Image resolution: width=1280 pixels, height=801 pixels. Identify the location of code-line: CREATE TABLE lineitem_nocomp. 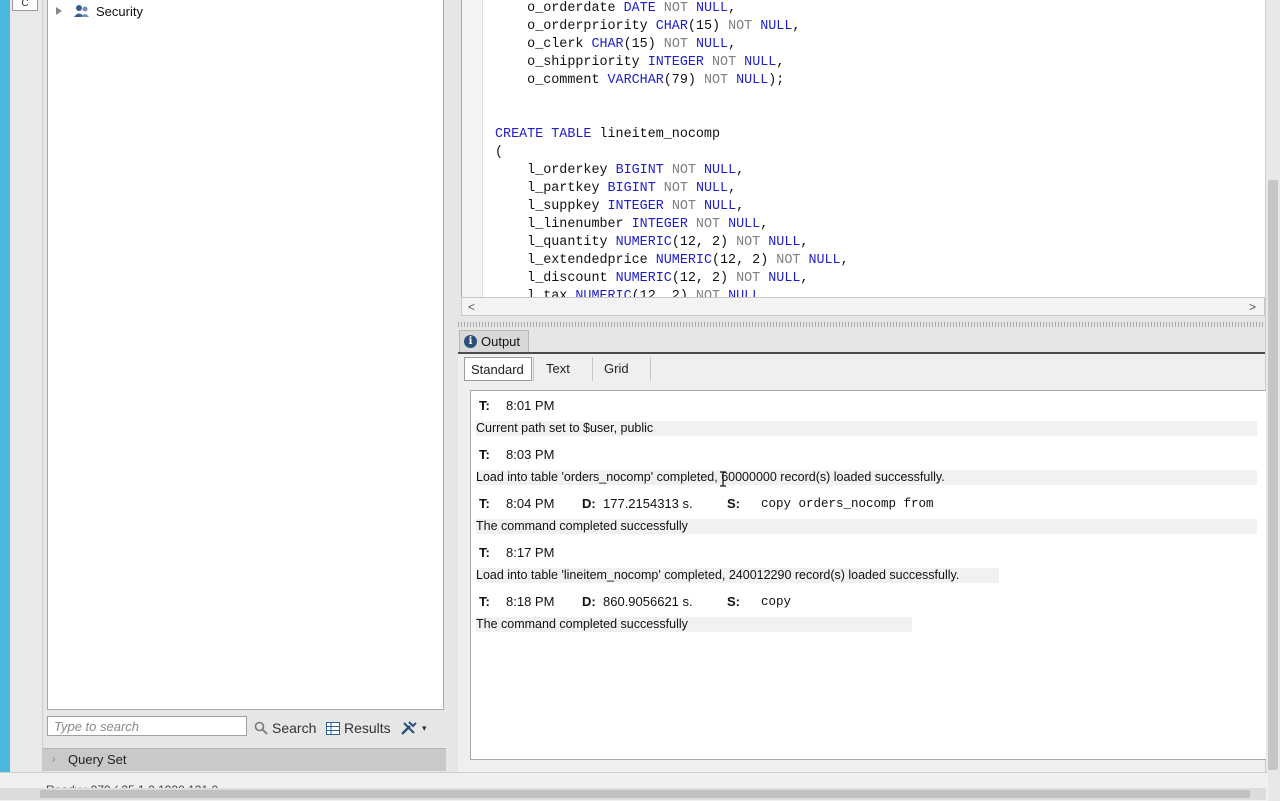
(672, 135).